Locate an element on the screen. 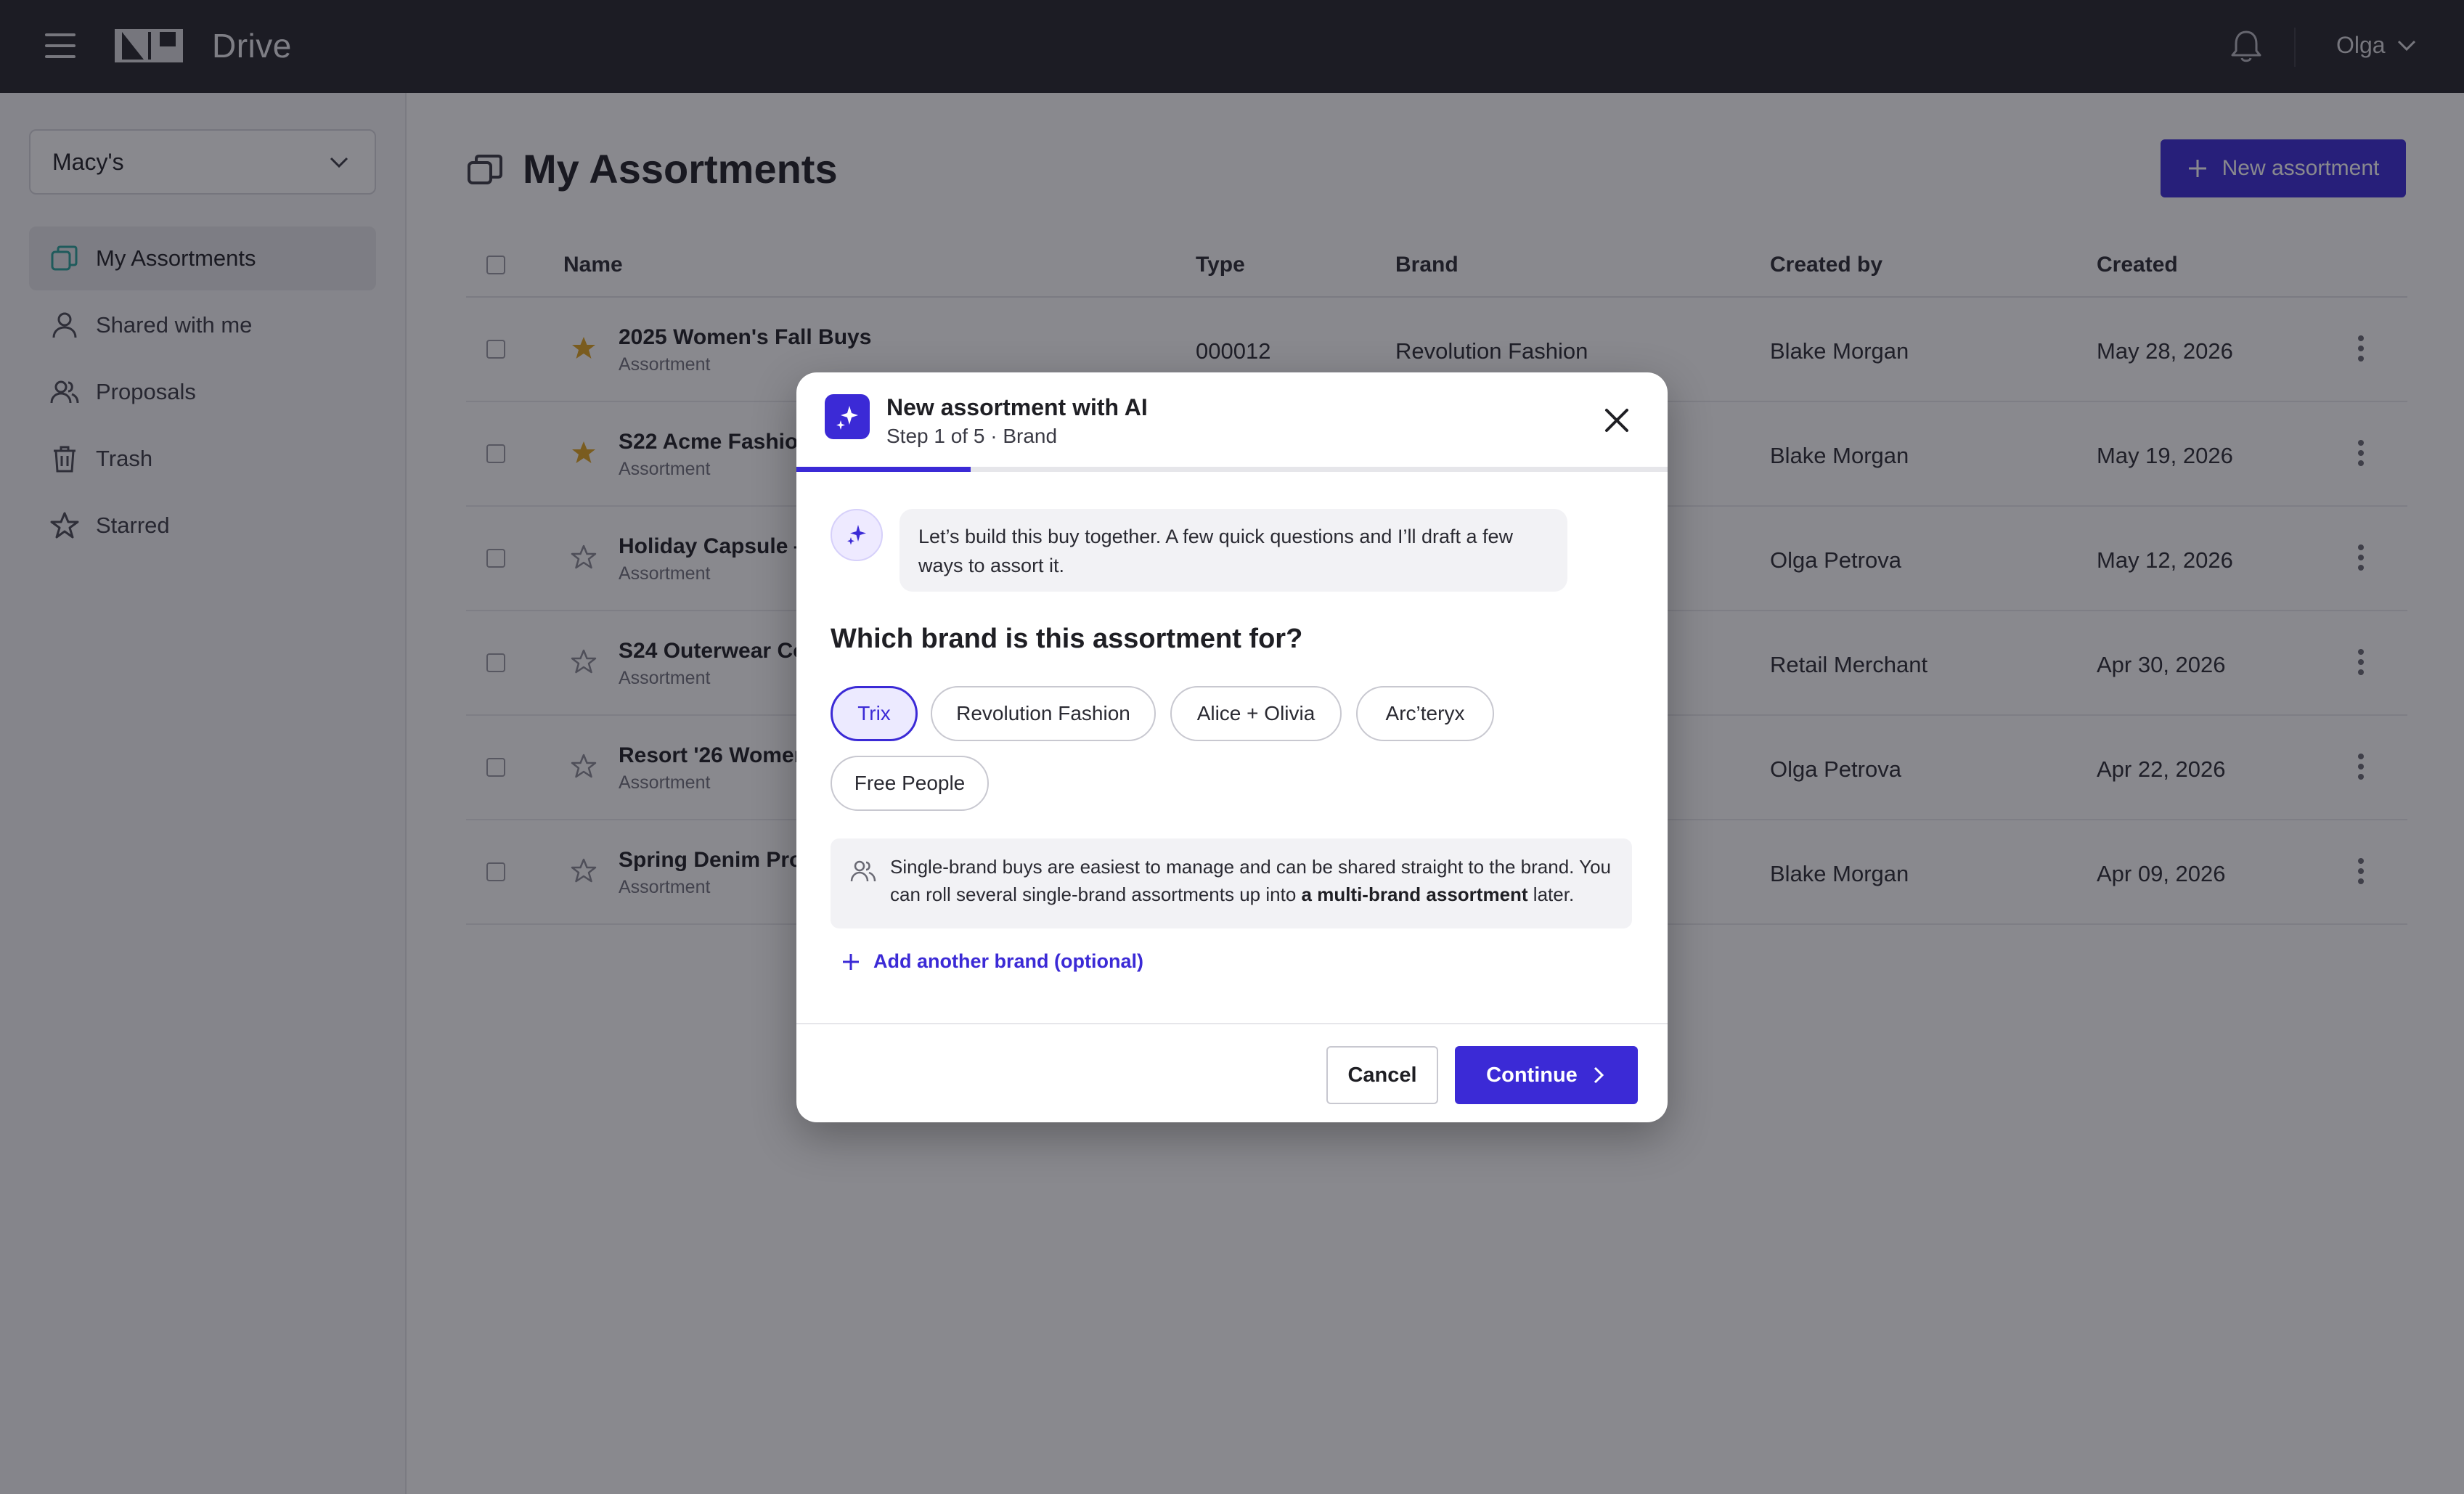 Image resolution: width=2464 pixels, height=1494 pixels. brand-question: Which brand is this assortment for? is located at coordinates (1067, 639).